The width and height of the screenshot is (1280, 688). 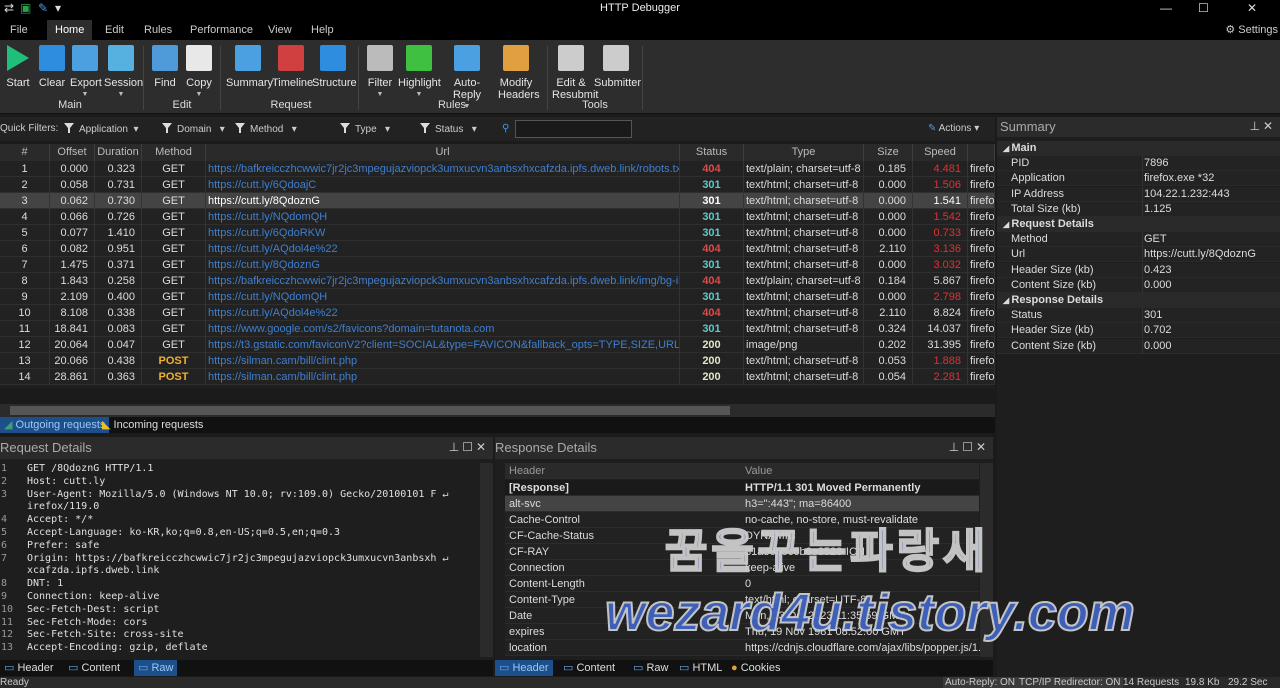 What do you see at coordinates (888, 152) in the screenshot?
I see `column-header: Size` at bounding box center [888, 152].